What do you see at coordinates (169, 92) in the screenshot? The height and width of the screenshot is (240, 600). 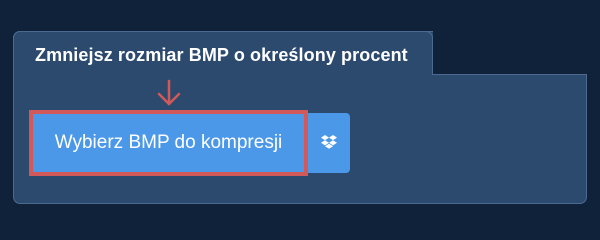 I see `arrow-down-icon` at bounding box center [169, 92].